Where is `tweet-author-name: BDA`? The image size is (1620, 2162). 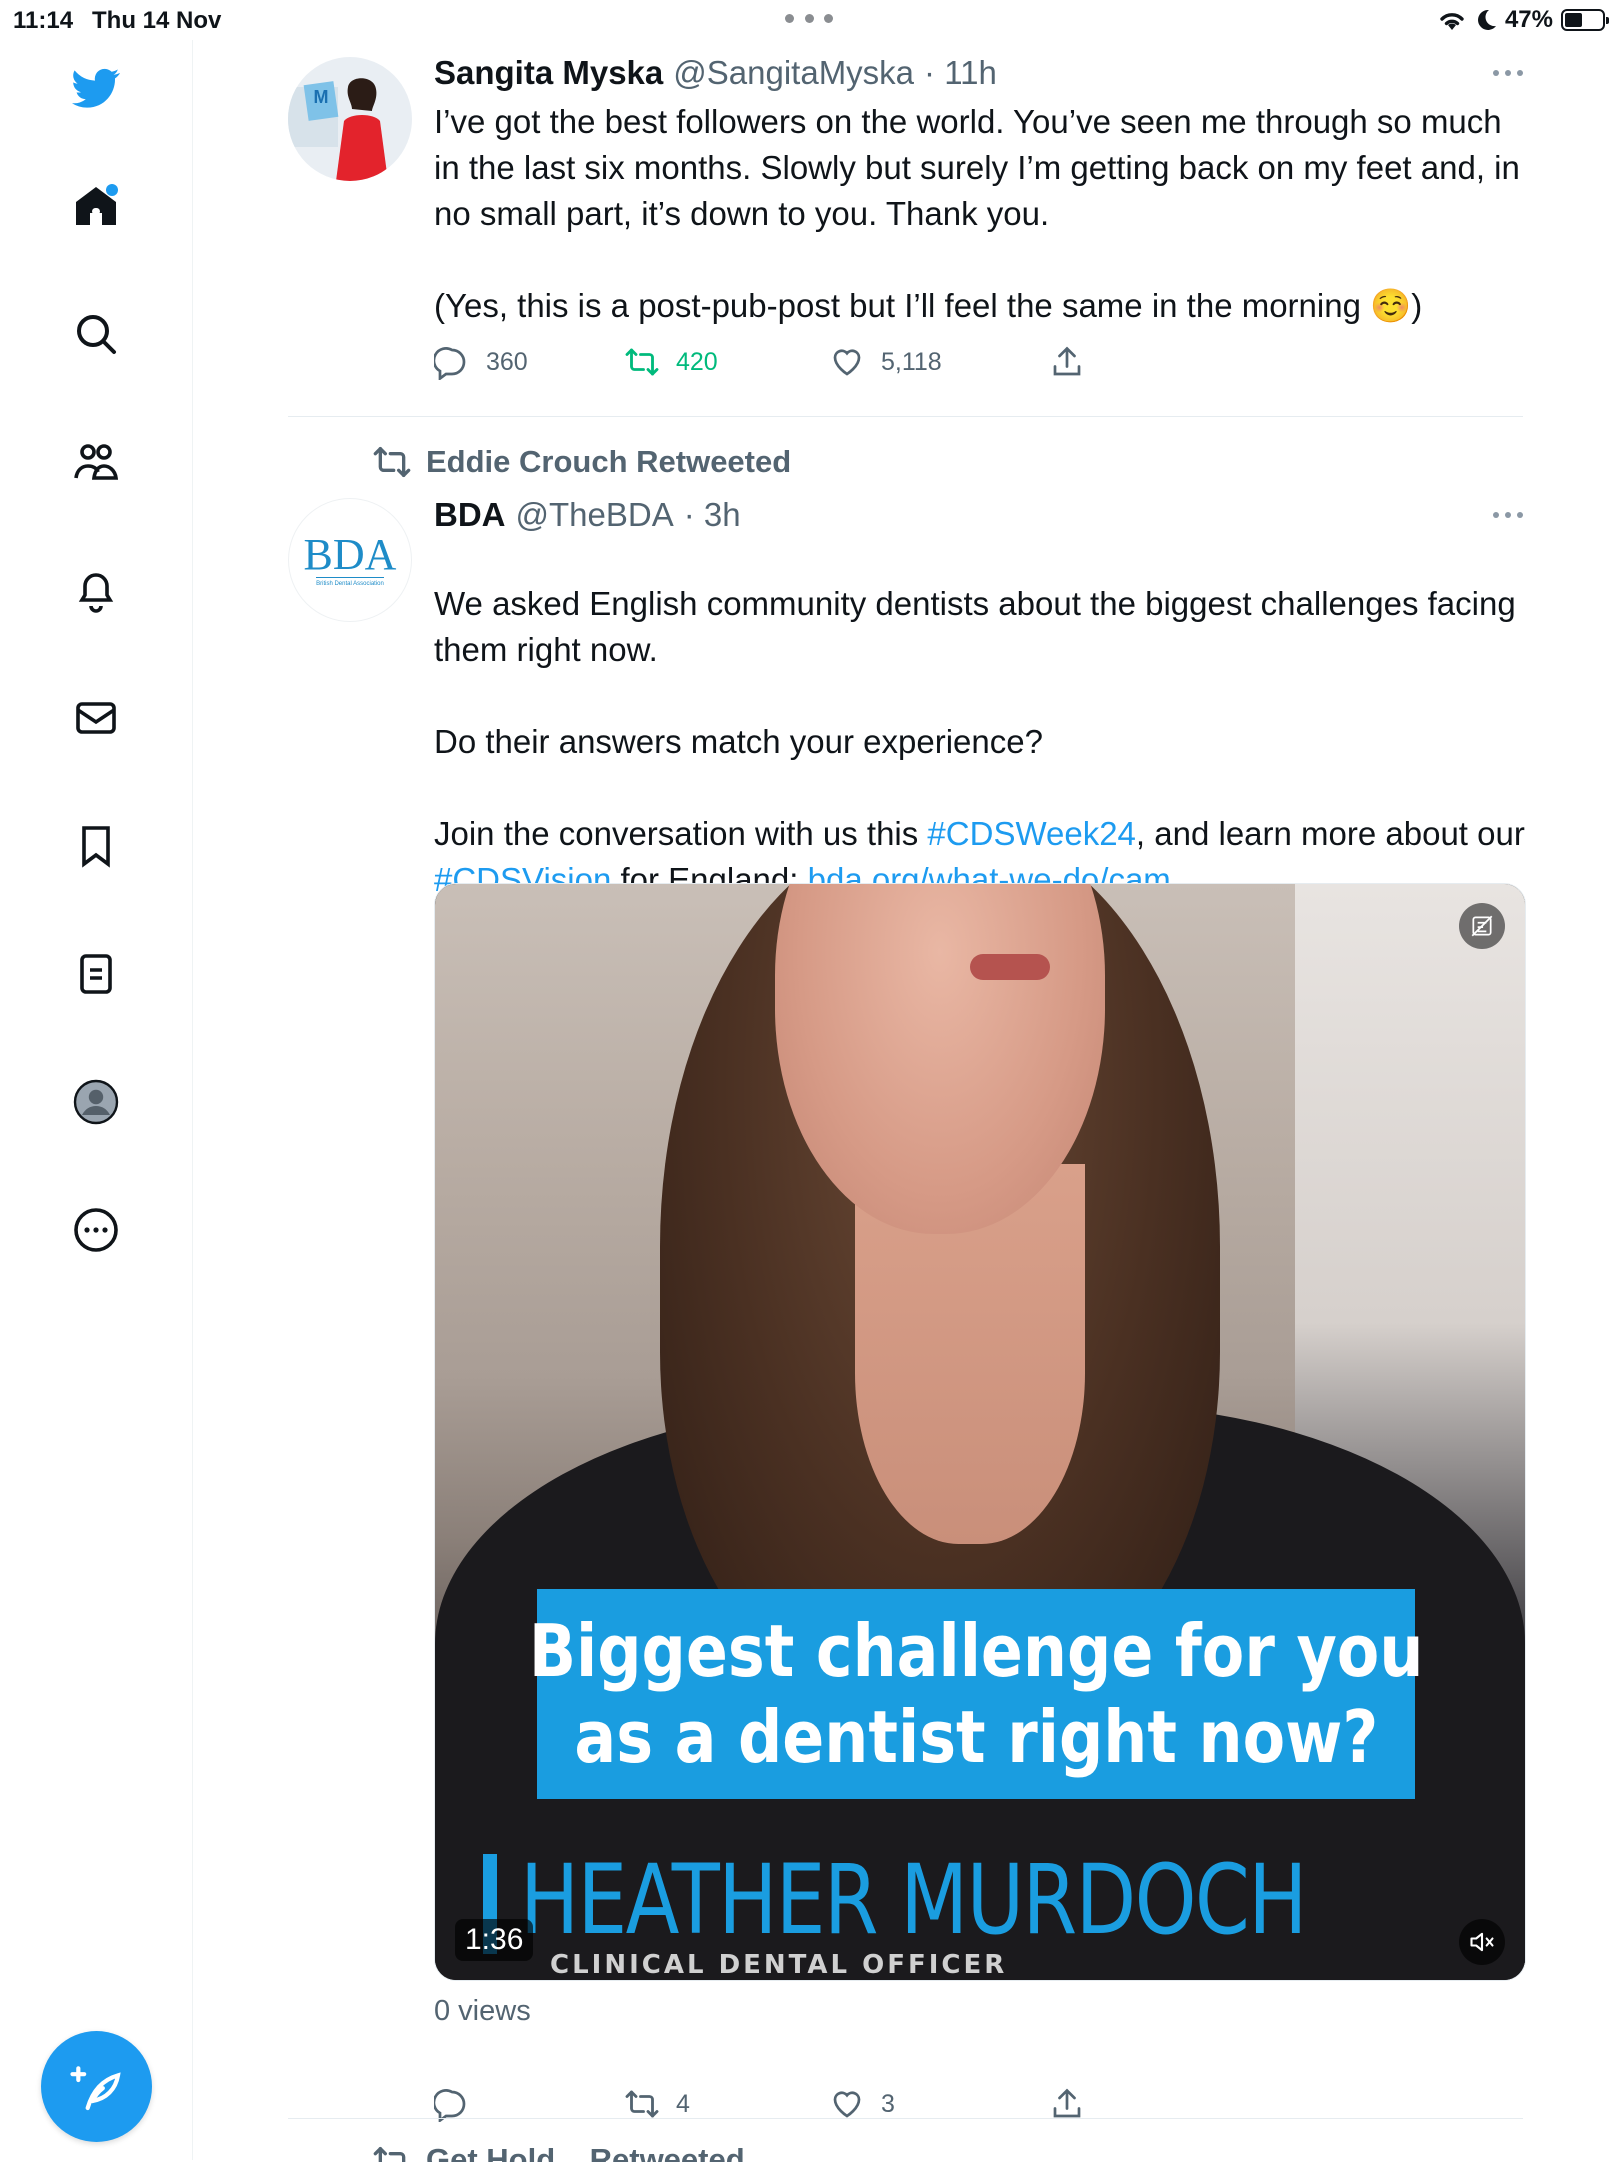 tweet-author-name: BDA is located at coordinates (470, 515).